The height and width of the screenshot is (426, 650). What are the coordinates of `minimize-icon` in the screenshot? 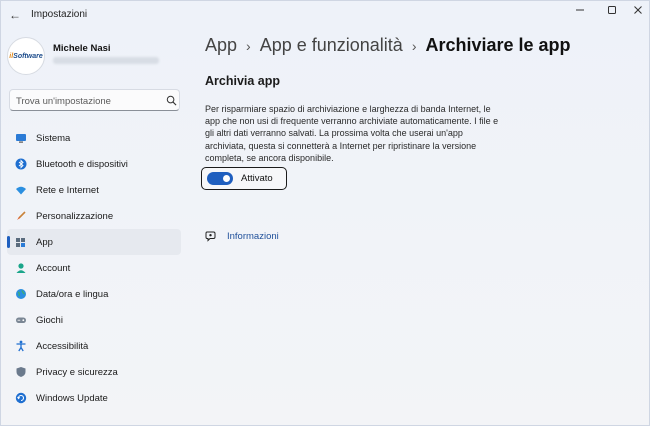 It's located at (580, 10).